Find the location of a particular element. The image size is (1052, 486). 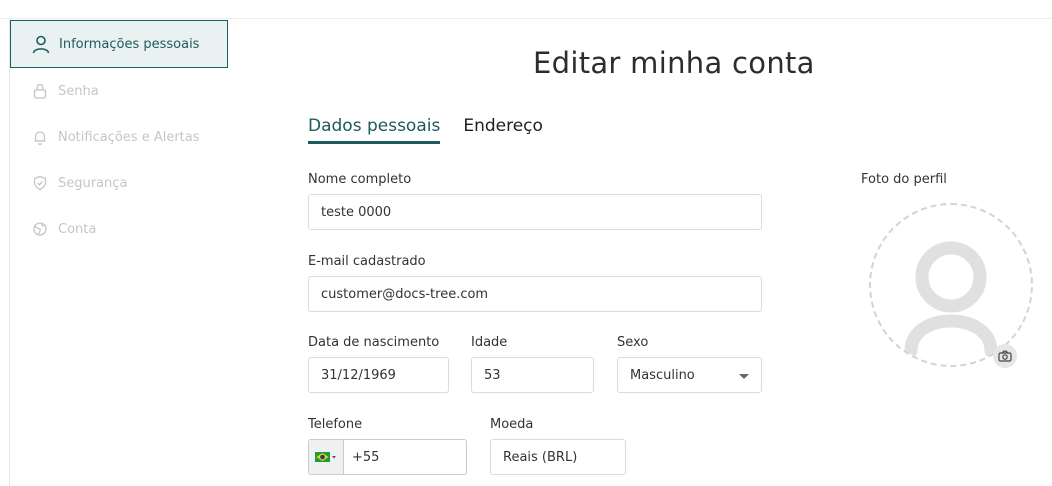

sidebar-item-label: Segurança is located at coordinates (93, 183).